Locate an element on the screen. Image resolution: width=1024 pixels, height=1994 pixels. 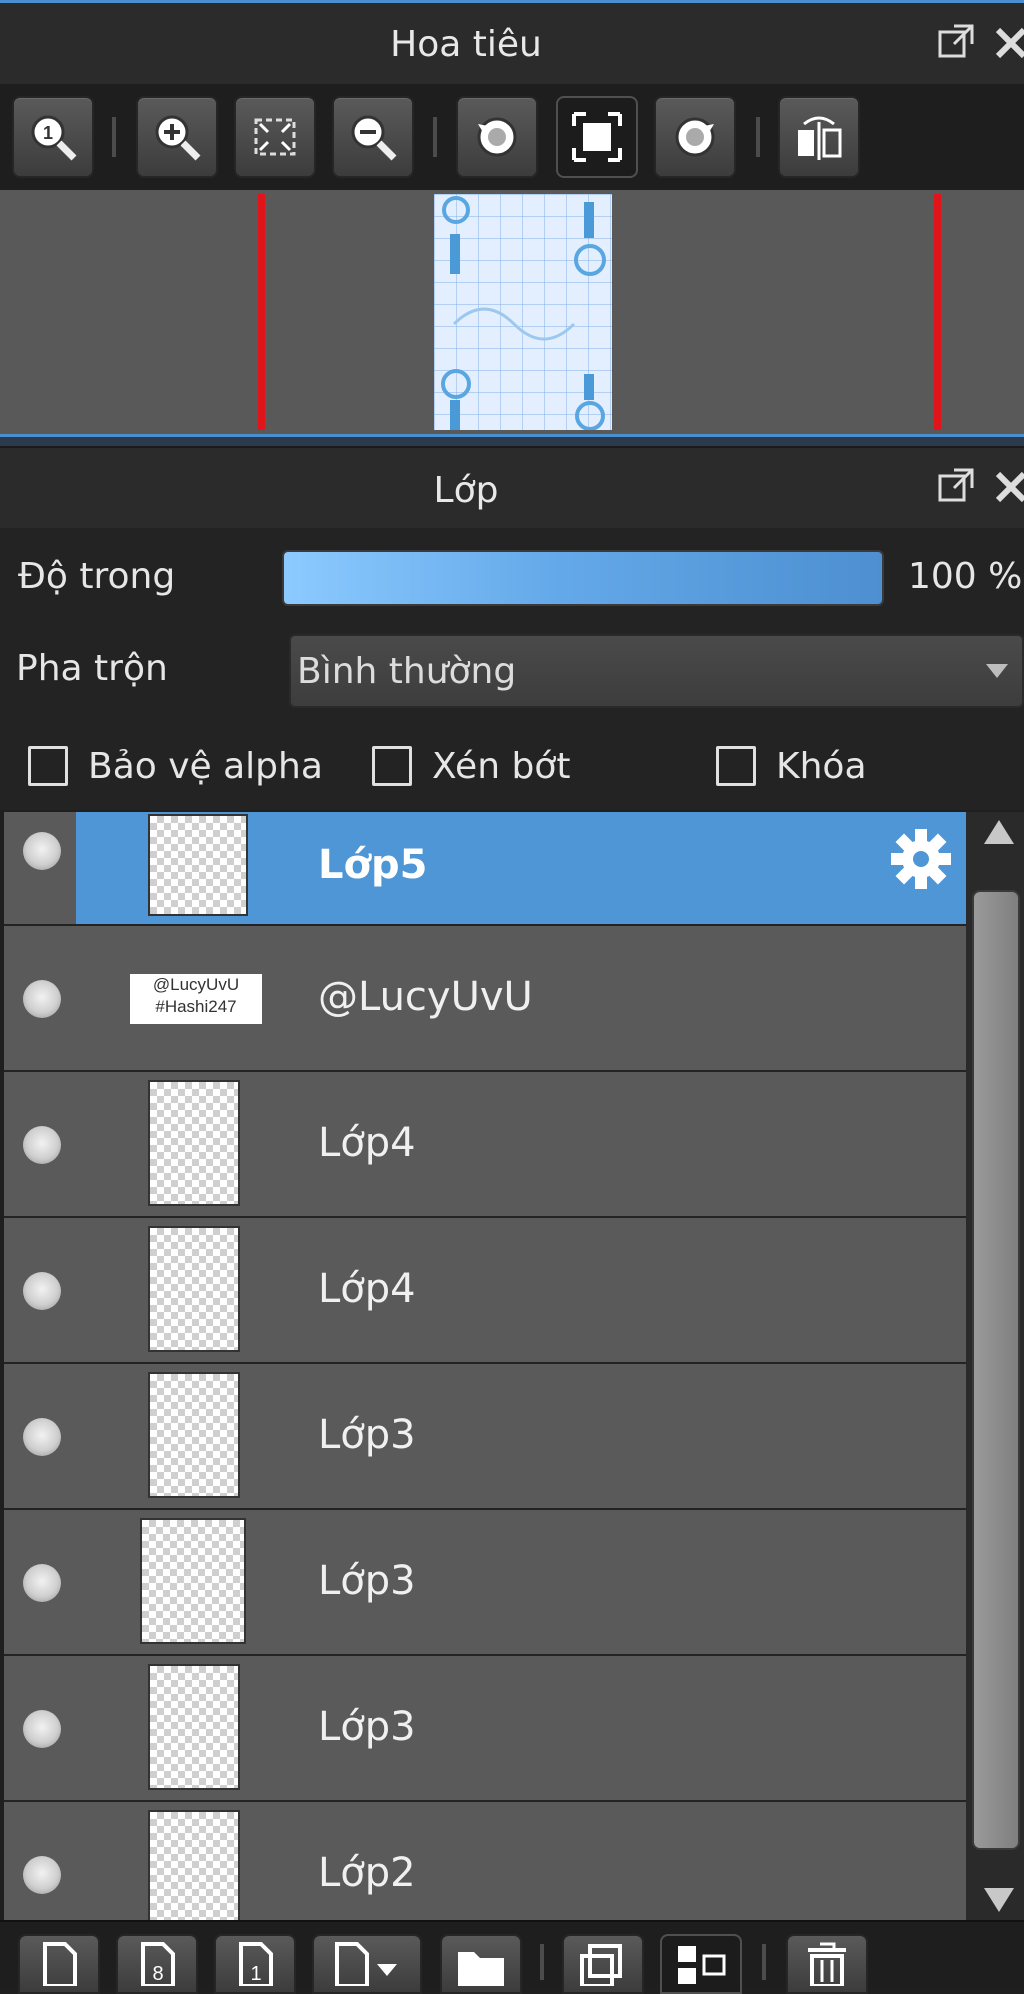
merge-down-icon is located at coordinates (702, 1965).